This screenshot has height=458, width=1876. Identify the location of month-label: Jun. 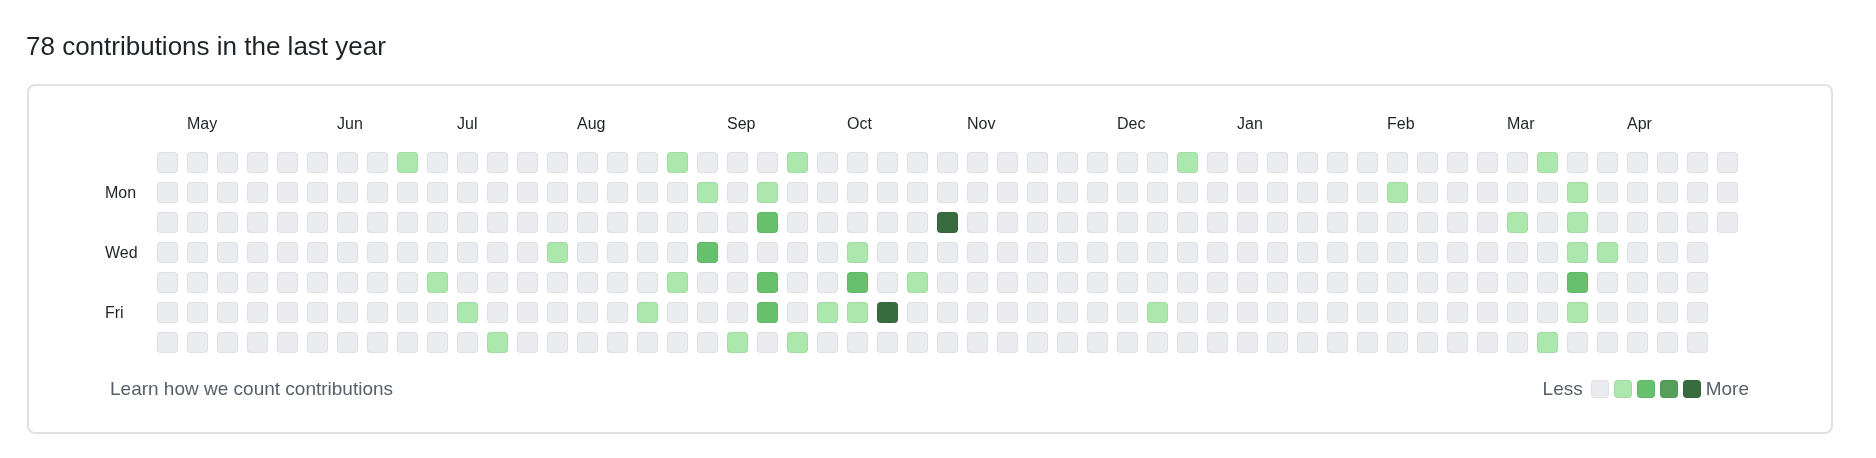
(350, 123).